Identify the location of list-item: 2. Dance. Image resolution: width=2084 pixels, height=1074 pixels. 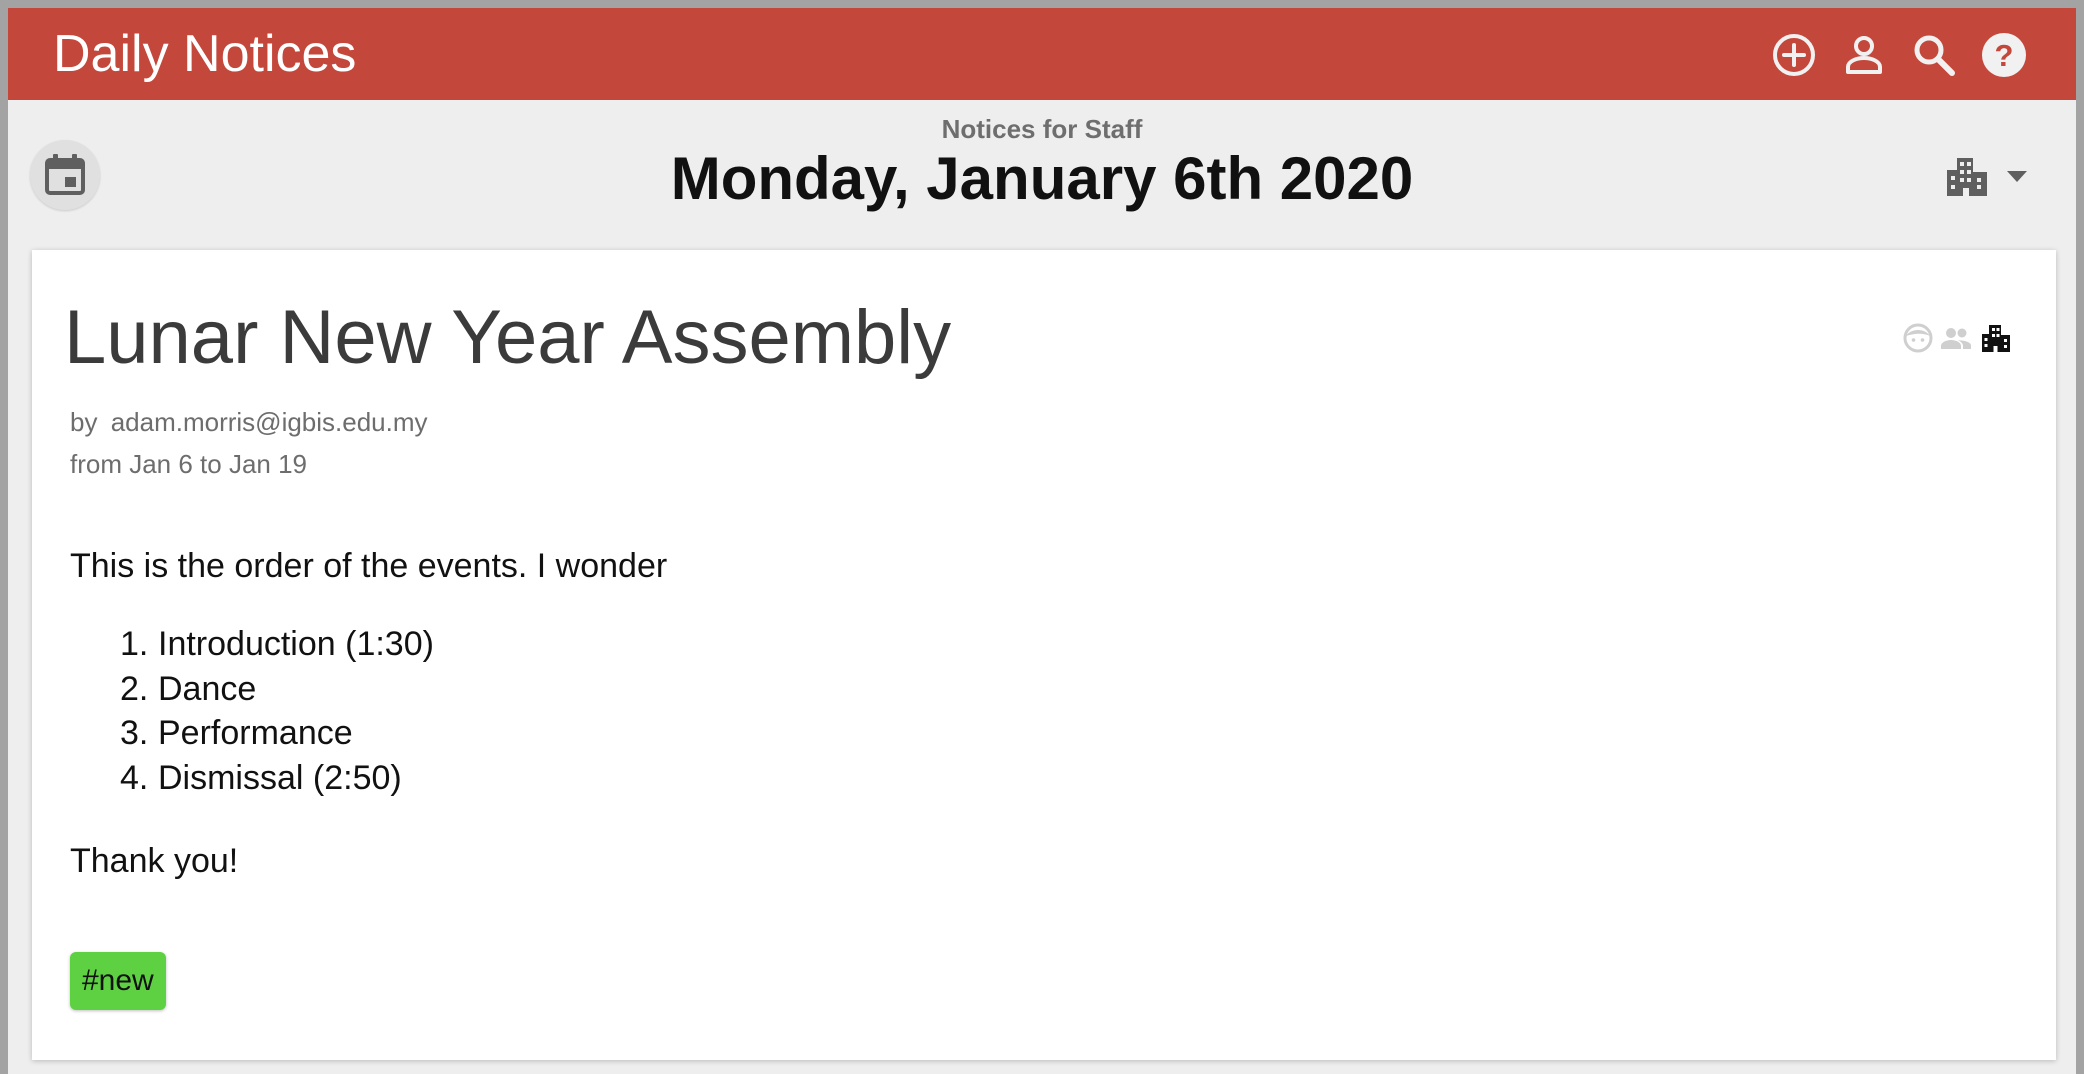
(277, 689).